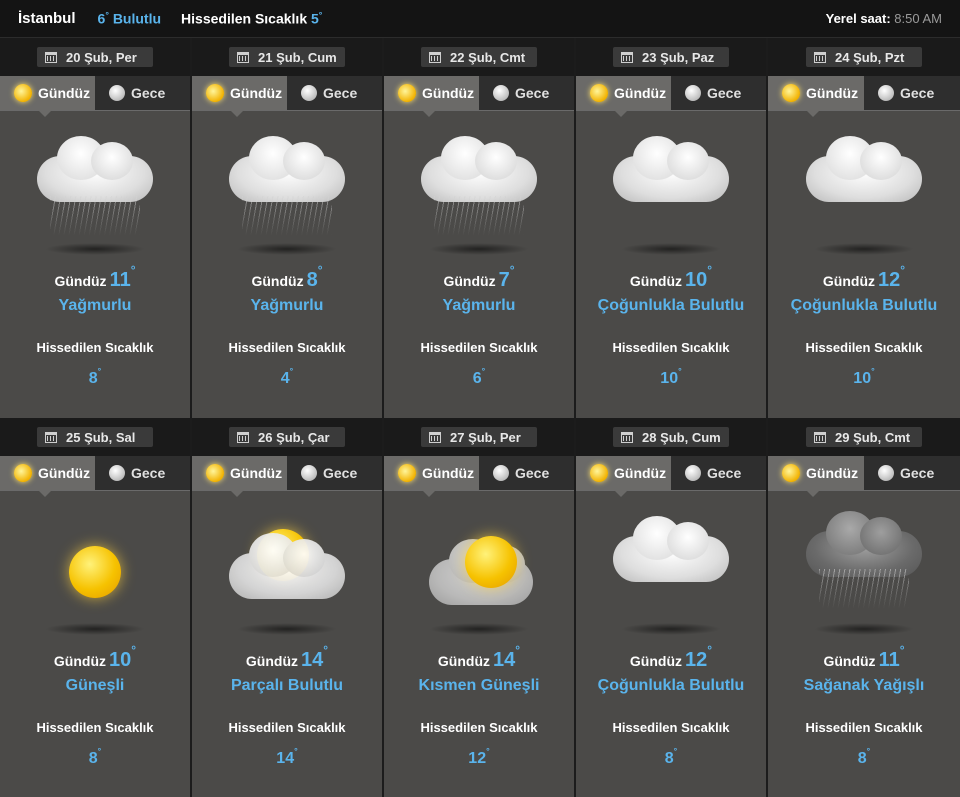  I want to click on day-temp: 12, so click(889, 280).